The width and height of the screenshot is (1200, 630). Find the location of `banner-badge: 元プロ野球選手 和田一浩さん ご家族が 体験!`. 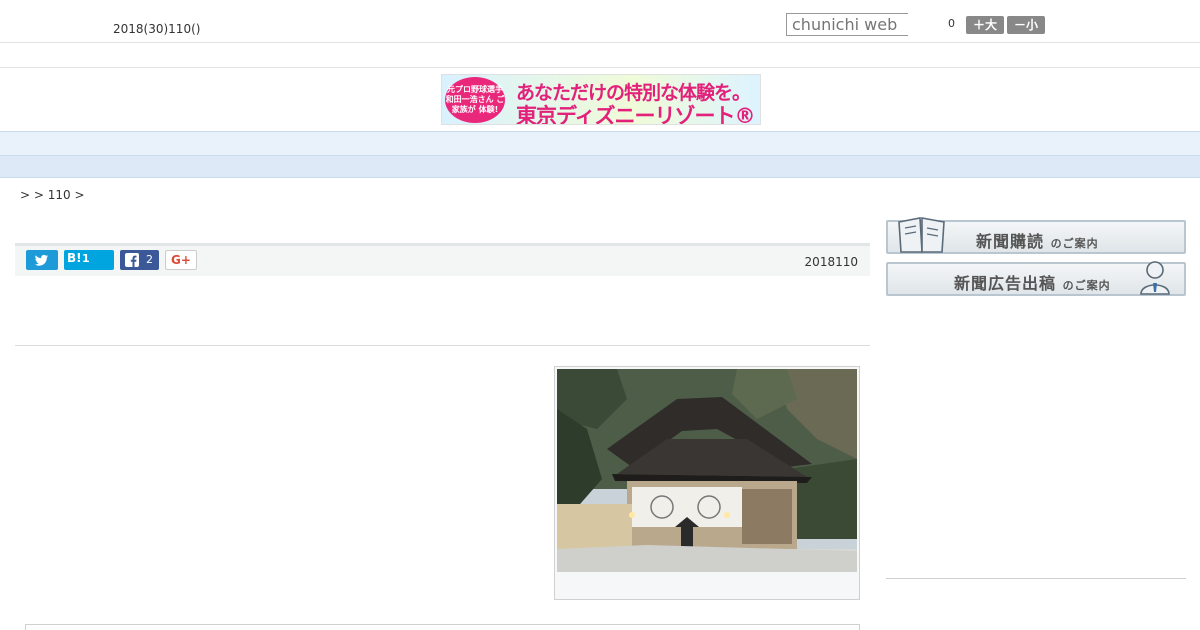

banner-badge: 元プロ野球選手 和田一浩さん ご家族が 体験! is located at coordinates (475, 100).